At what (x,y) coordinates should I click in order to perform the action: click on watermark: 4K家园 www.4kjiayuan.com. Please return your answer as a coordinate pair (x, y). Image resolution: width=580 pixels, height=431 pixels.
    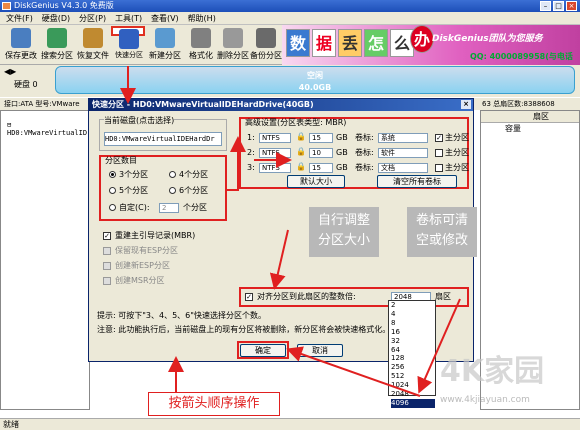
    Looking at the image, I should click on (510, 392).